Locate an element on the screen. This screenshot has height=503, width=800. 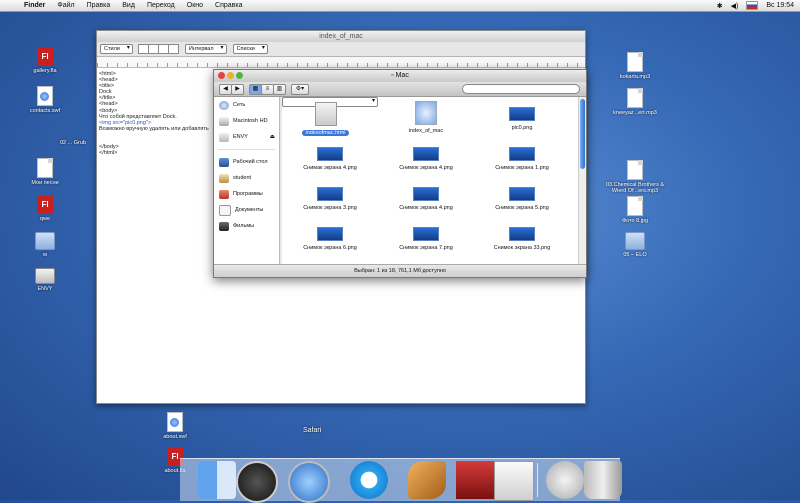
sidebar-item-student: student is located at coordinates (246, 178).